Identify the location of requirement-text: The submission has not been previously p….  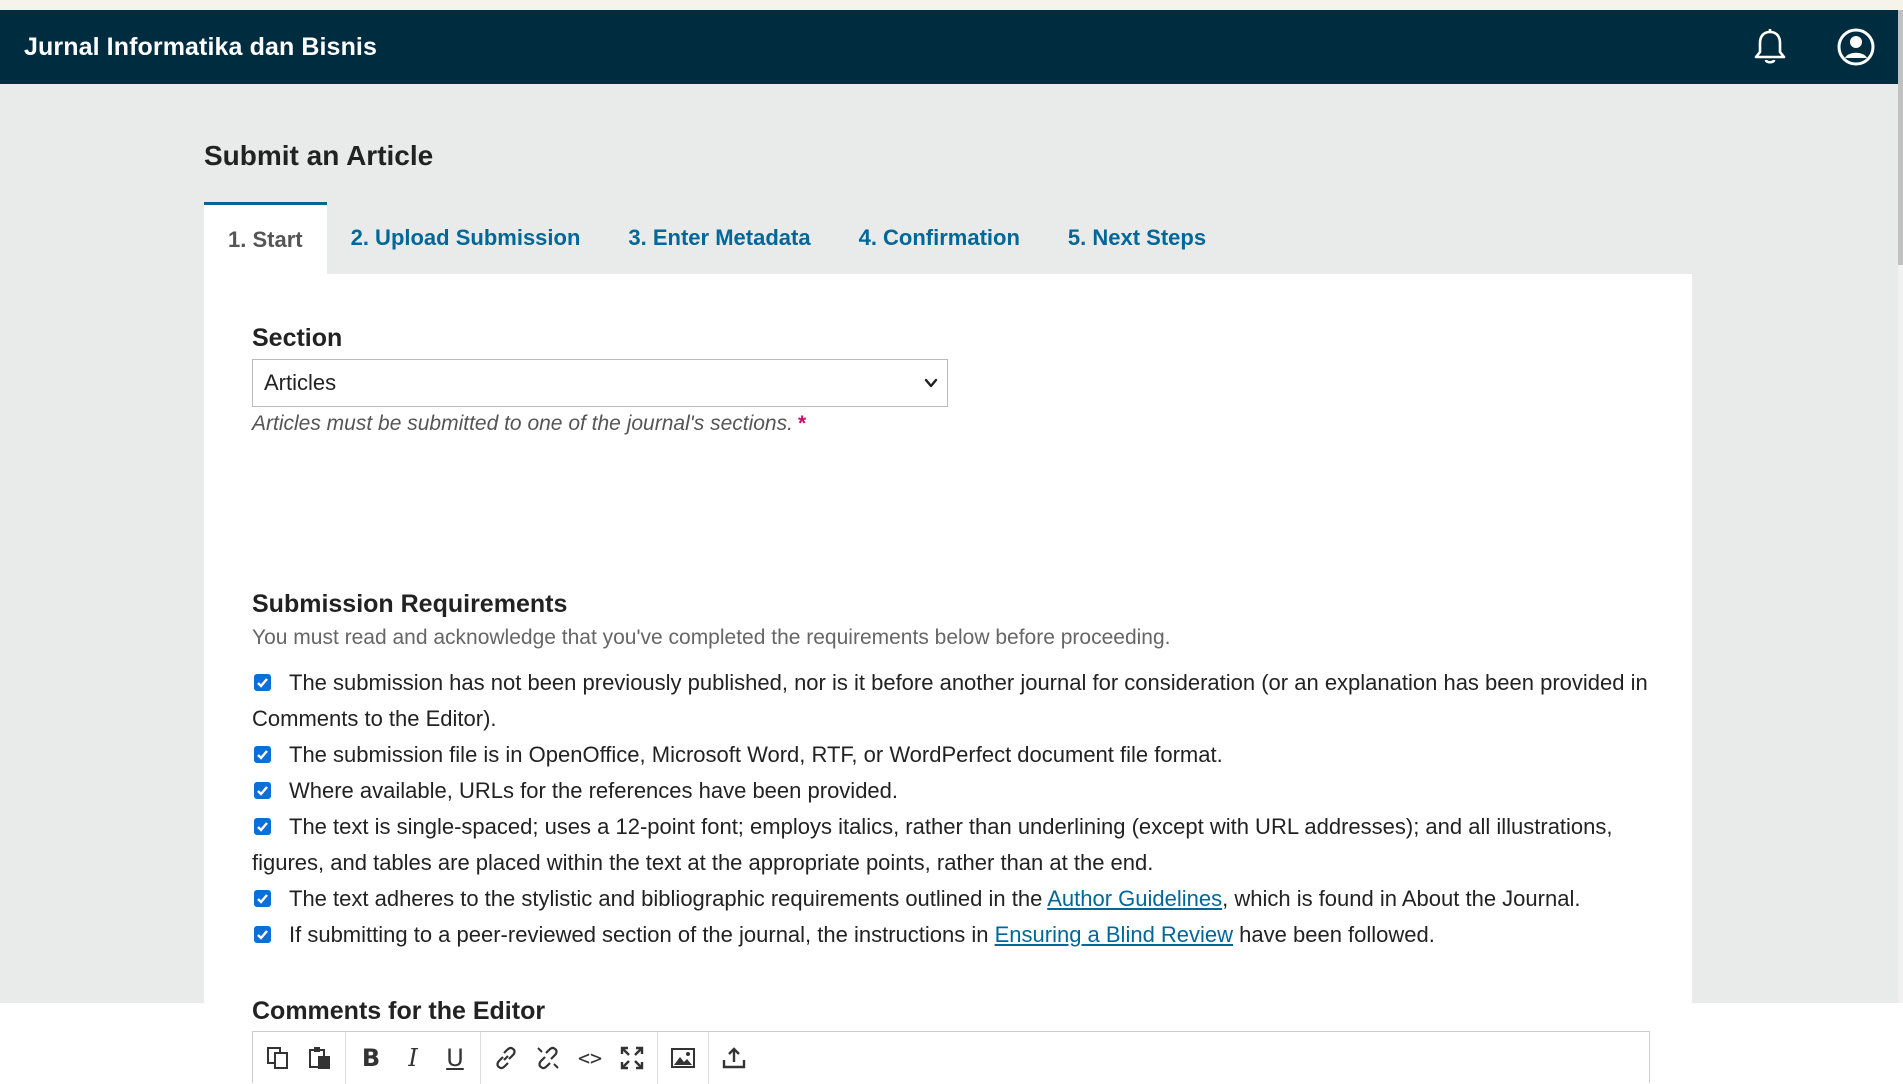
(950, 700).